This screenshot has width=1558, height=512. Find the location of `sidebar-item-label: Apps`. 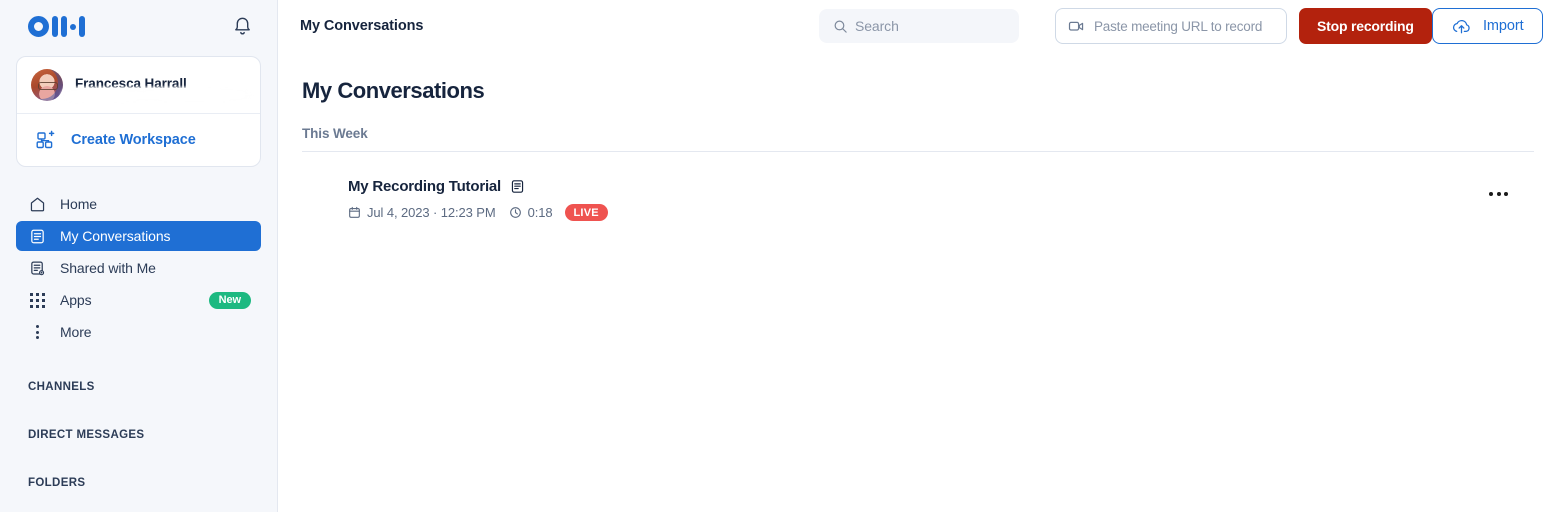

sidebar-item-label: Apps is located at coordinates (76, 300).